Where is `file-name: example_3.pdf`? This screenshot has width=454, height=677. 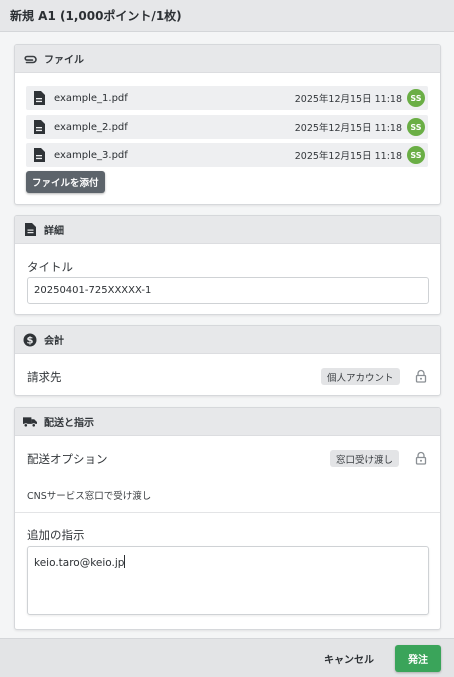
file-name: example_3.pdf is located at coordinates (174, 155).